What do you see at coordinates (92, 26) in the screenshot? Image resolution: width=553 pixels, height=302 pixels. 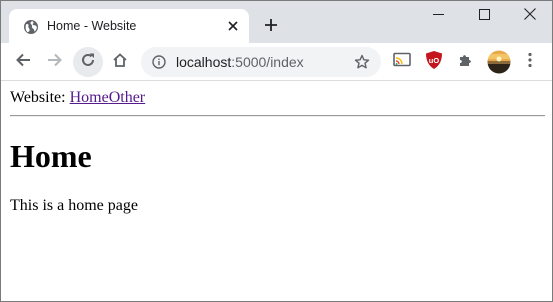 I see `tab-title: Home - Website` at bounding box center [92, 26].